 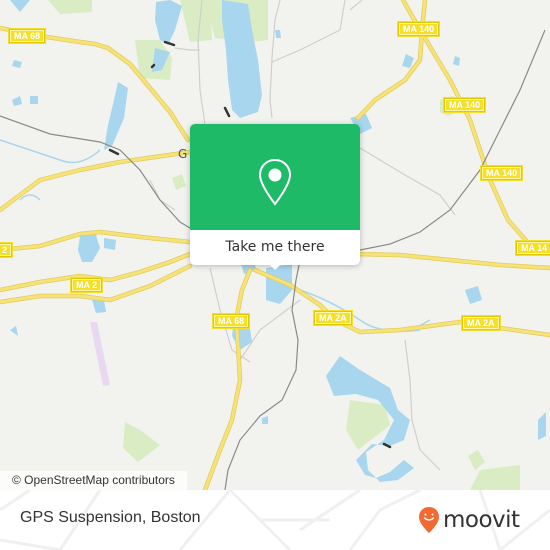 I want to click on location-popup: Take me there, so click(x=275, y=197).